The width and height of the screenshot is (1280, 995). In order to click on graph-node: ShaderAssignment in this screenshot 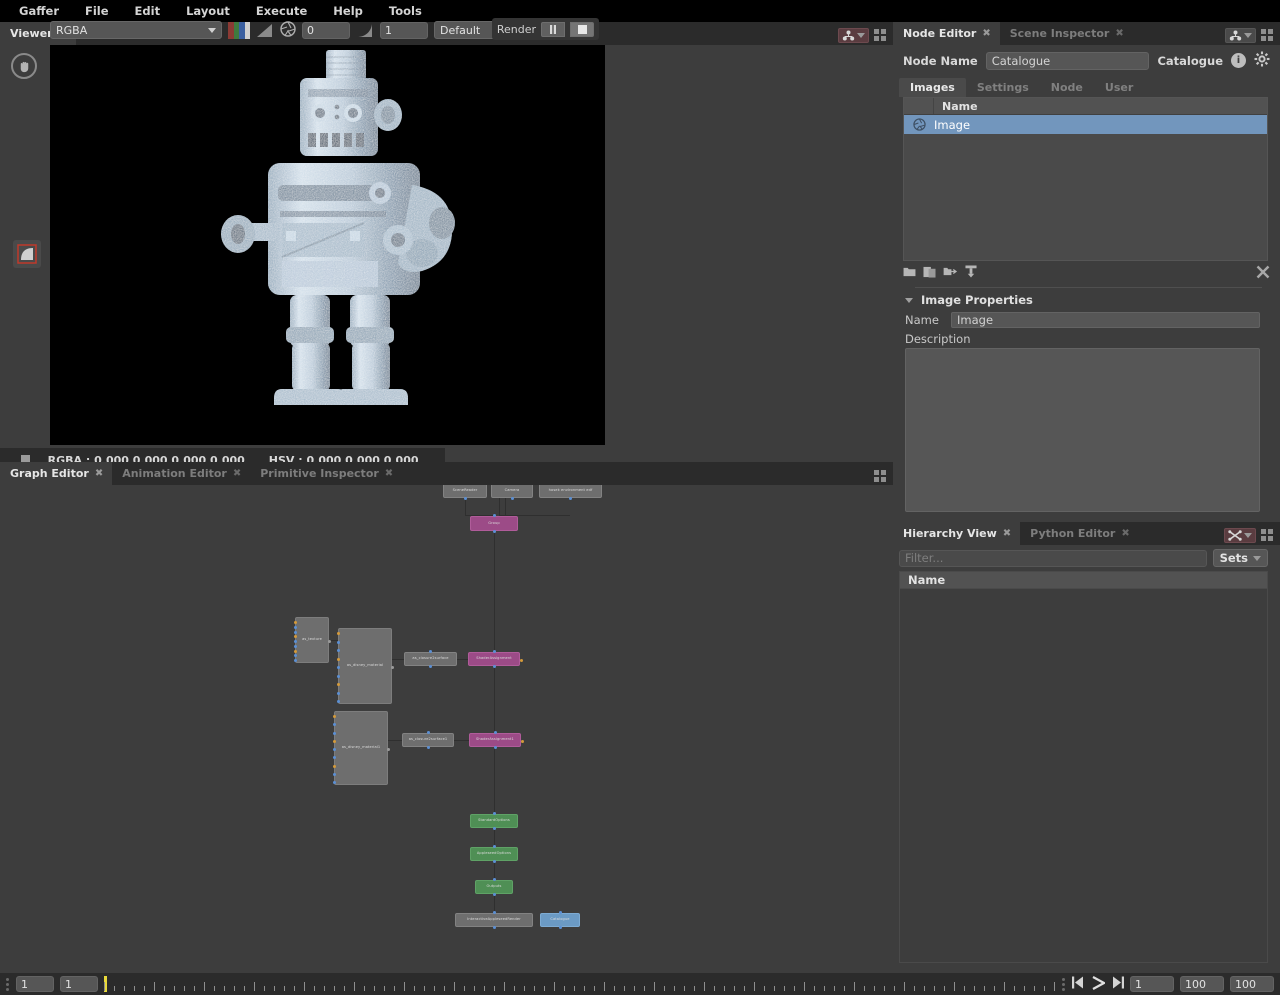, I will do `click(494, 659)`.